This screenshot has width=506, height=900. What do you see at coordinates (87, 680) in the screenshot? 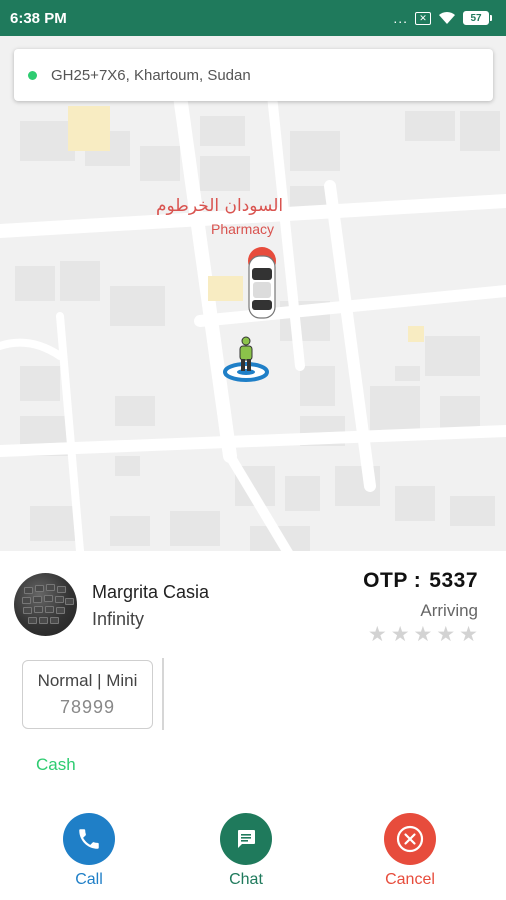
I see `vehicle-type: Normal | Mini` at bounding box center [87, 680].